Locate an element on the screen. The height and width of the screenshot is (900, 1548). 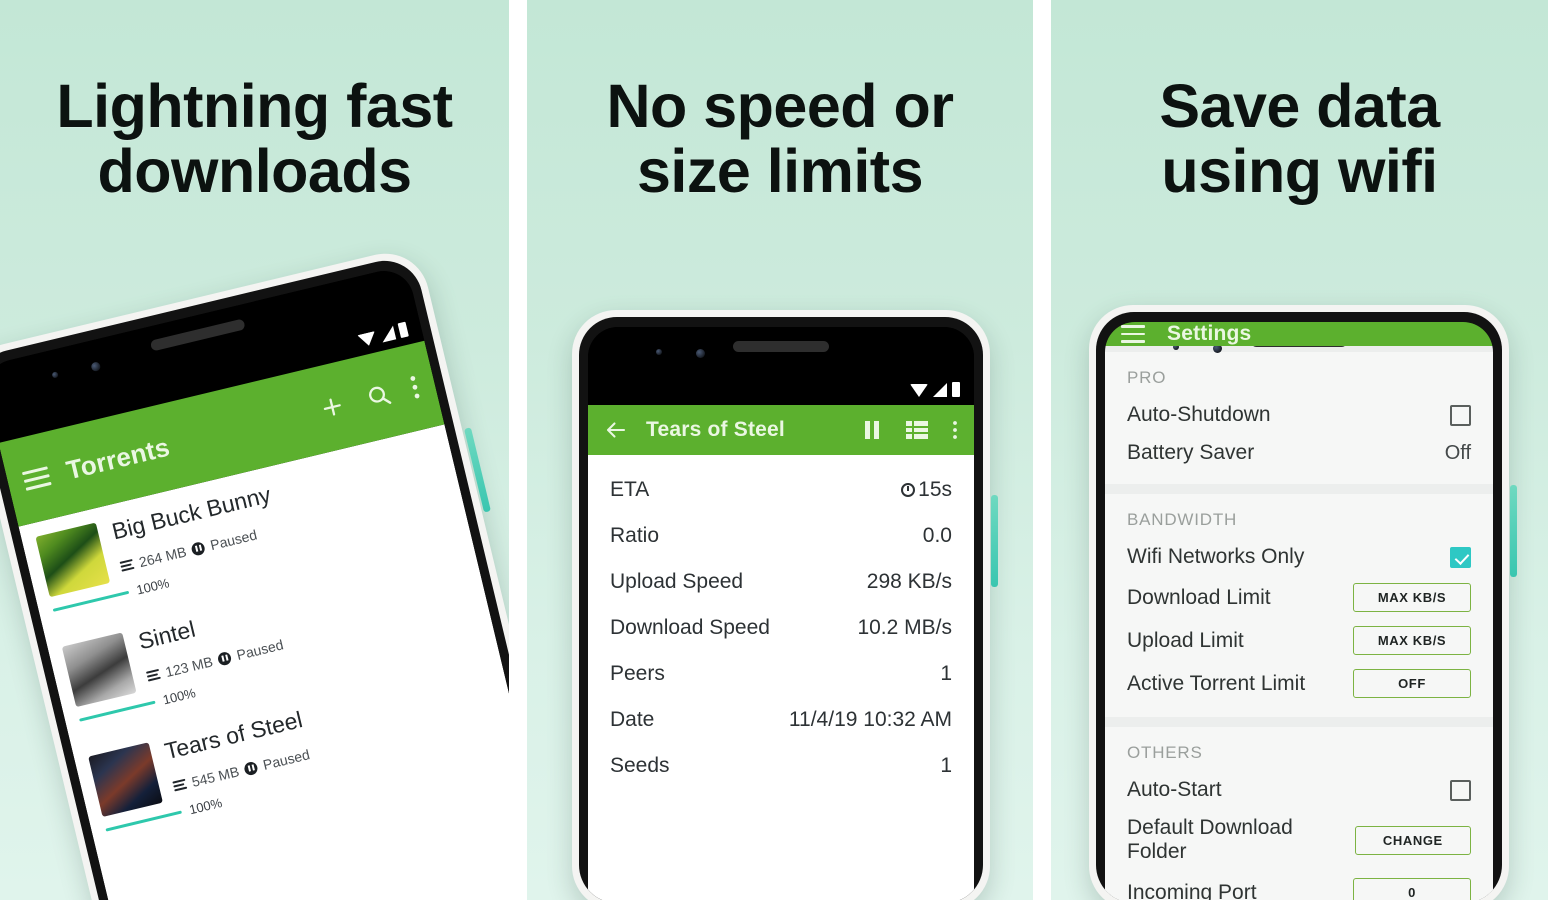
detail-row: Download Speed 10.2 MB/s is located at coordinates (781, 628).